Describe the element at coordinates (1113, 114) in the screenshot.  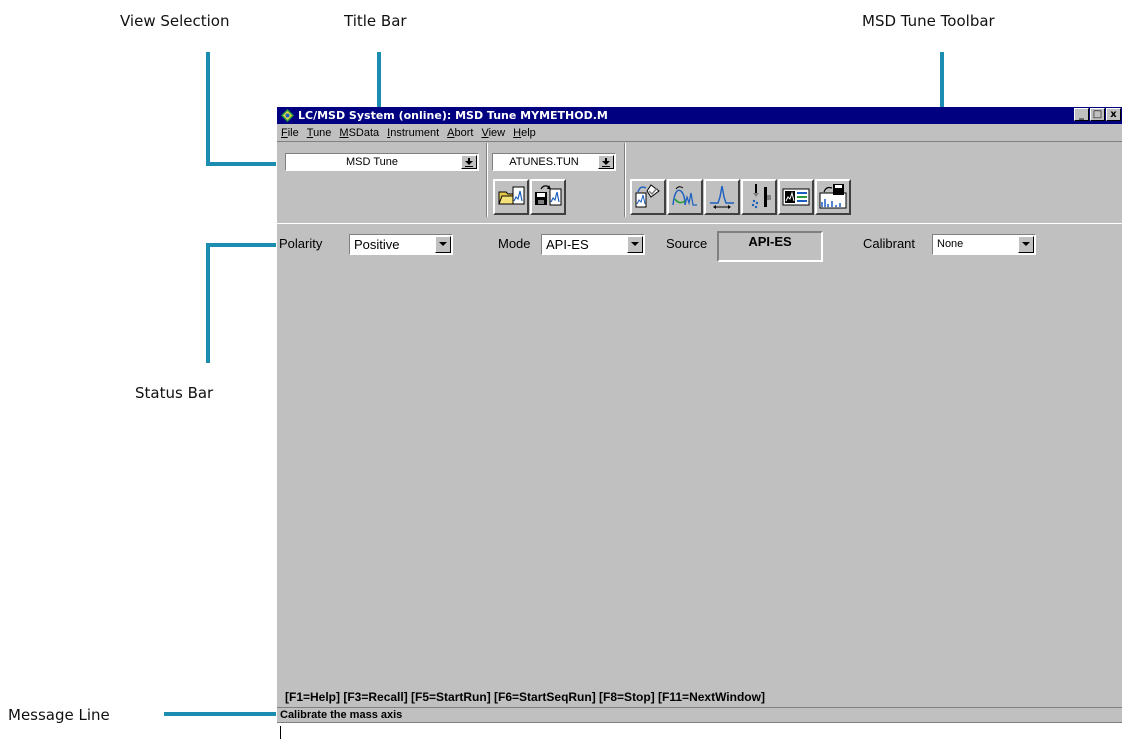
I see `close-button: x` at that location.